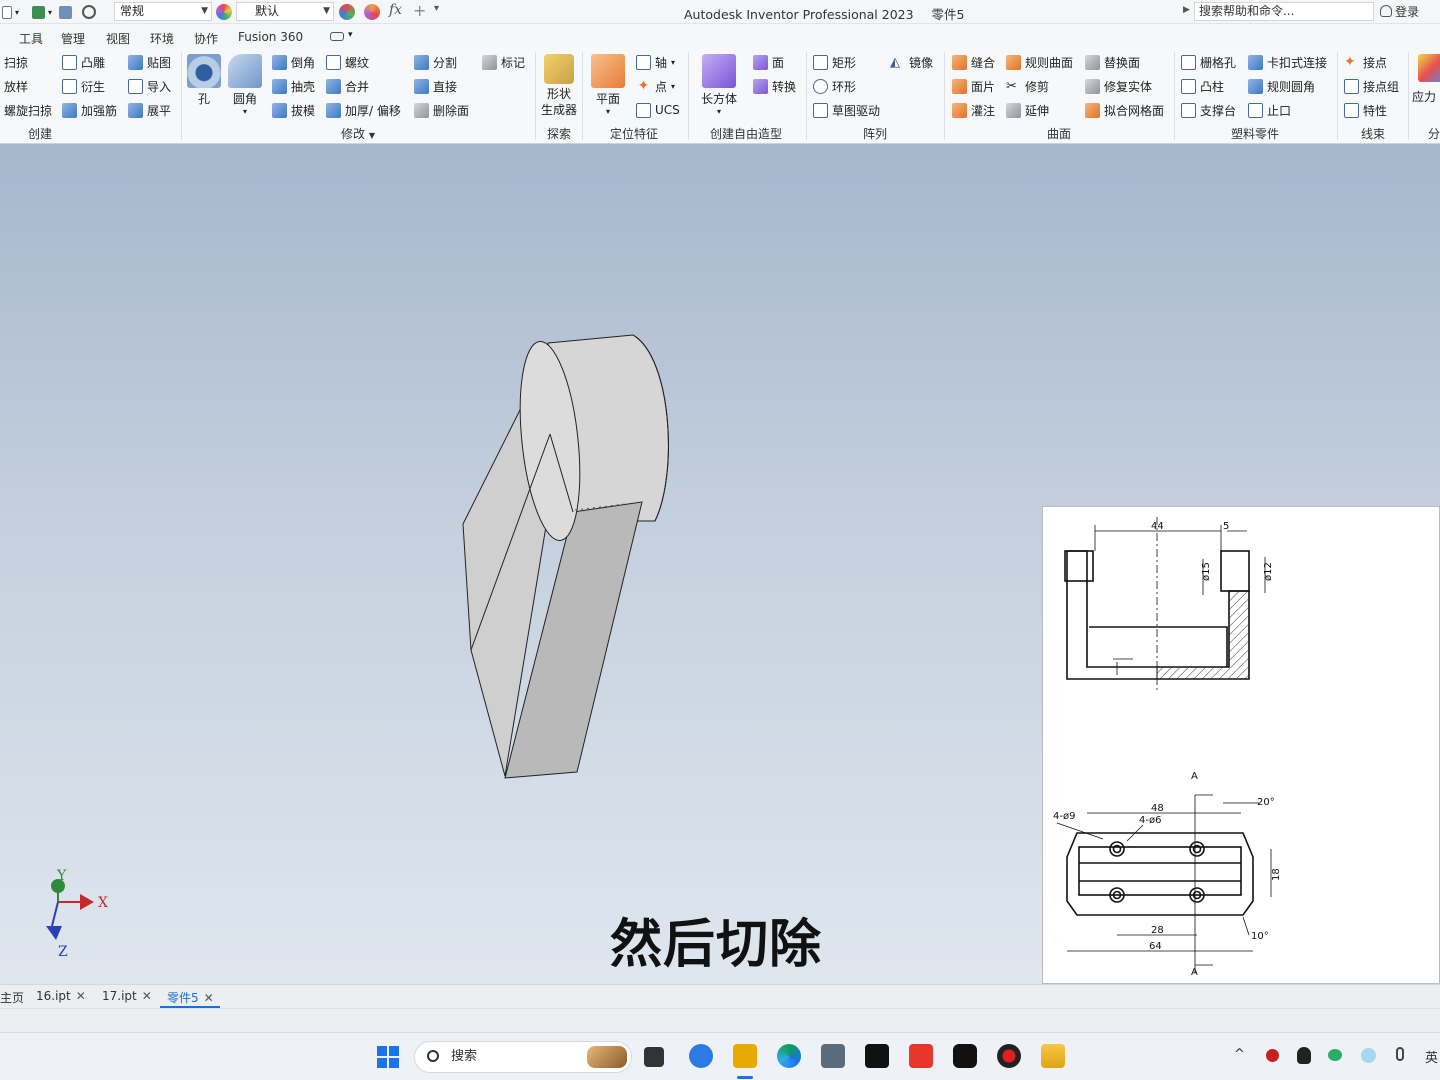 This screenshot has height=1080, width=1440. What do you see at coordinates (347, 86) in the screenshot?
I see `combine-button: 合并` at bounding box center [347, 86].